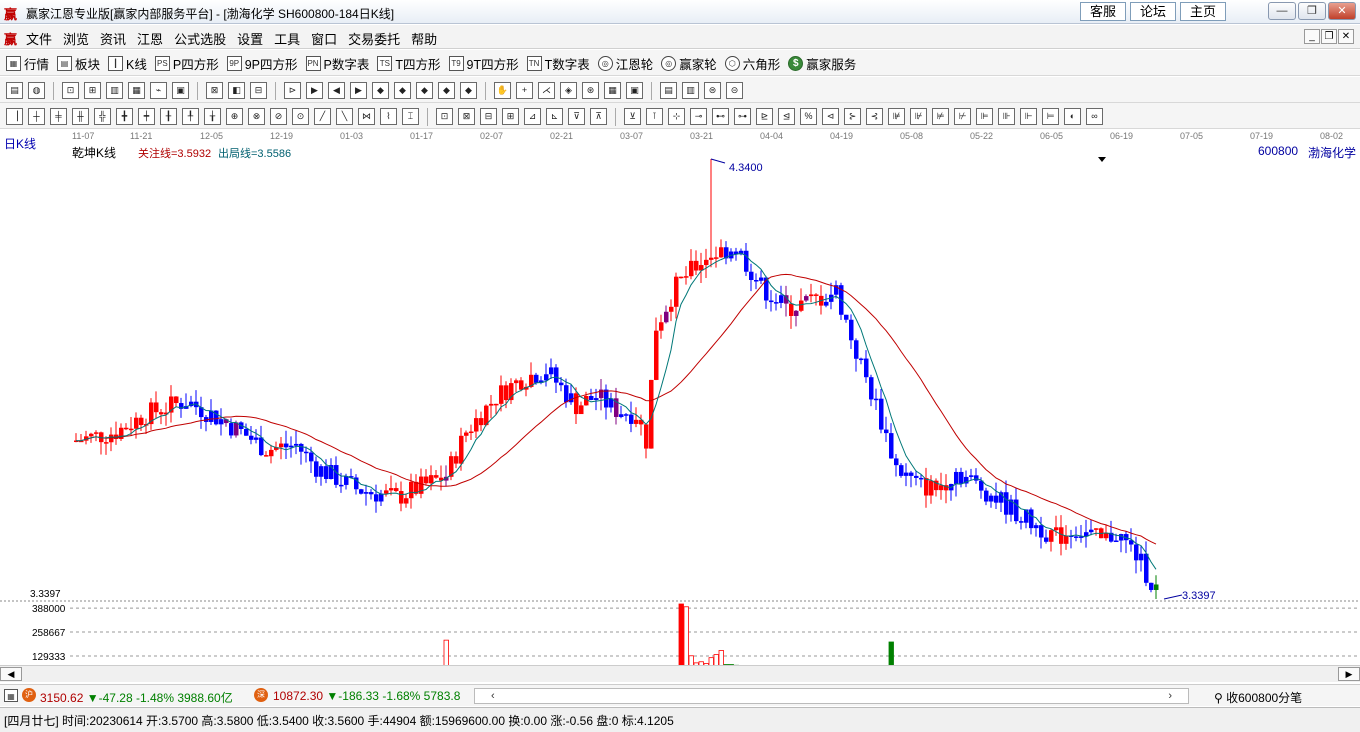 This screenshot has height=732, width=1360. Describe the element at coordinates (634, 90) in the screenshot. I see `nav-tool-icon: ▣` at that location.